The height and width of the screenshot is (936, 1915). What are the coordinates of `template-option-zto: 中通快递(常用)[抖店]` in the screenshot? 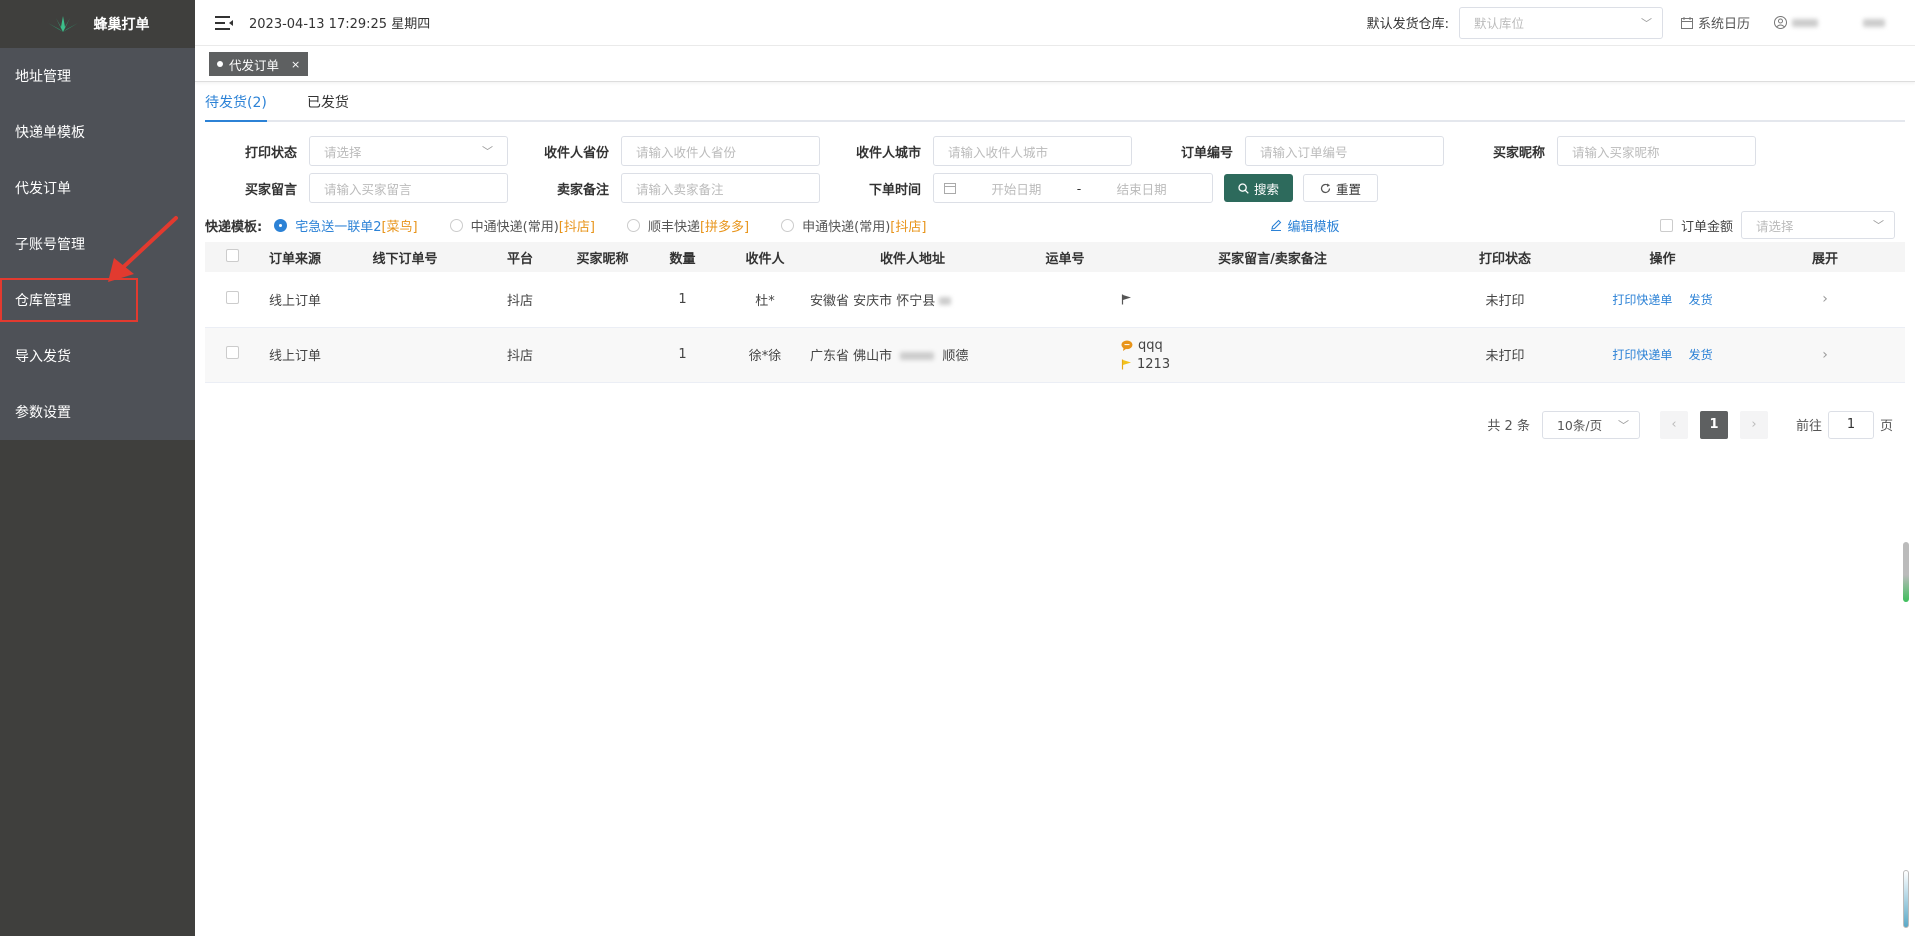 It's located at (522, 225).